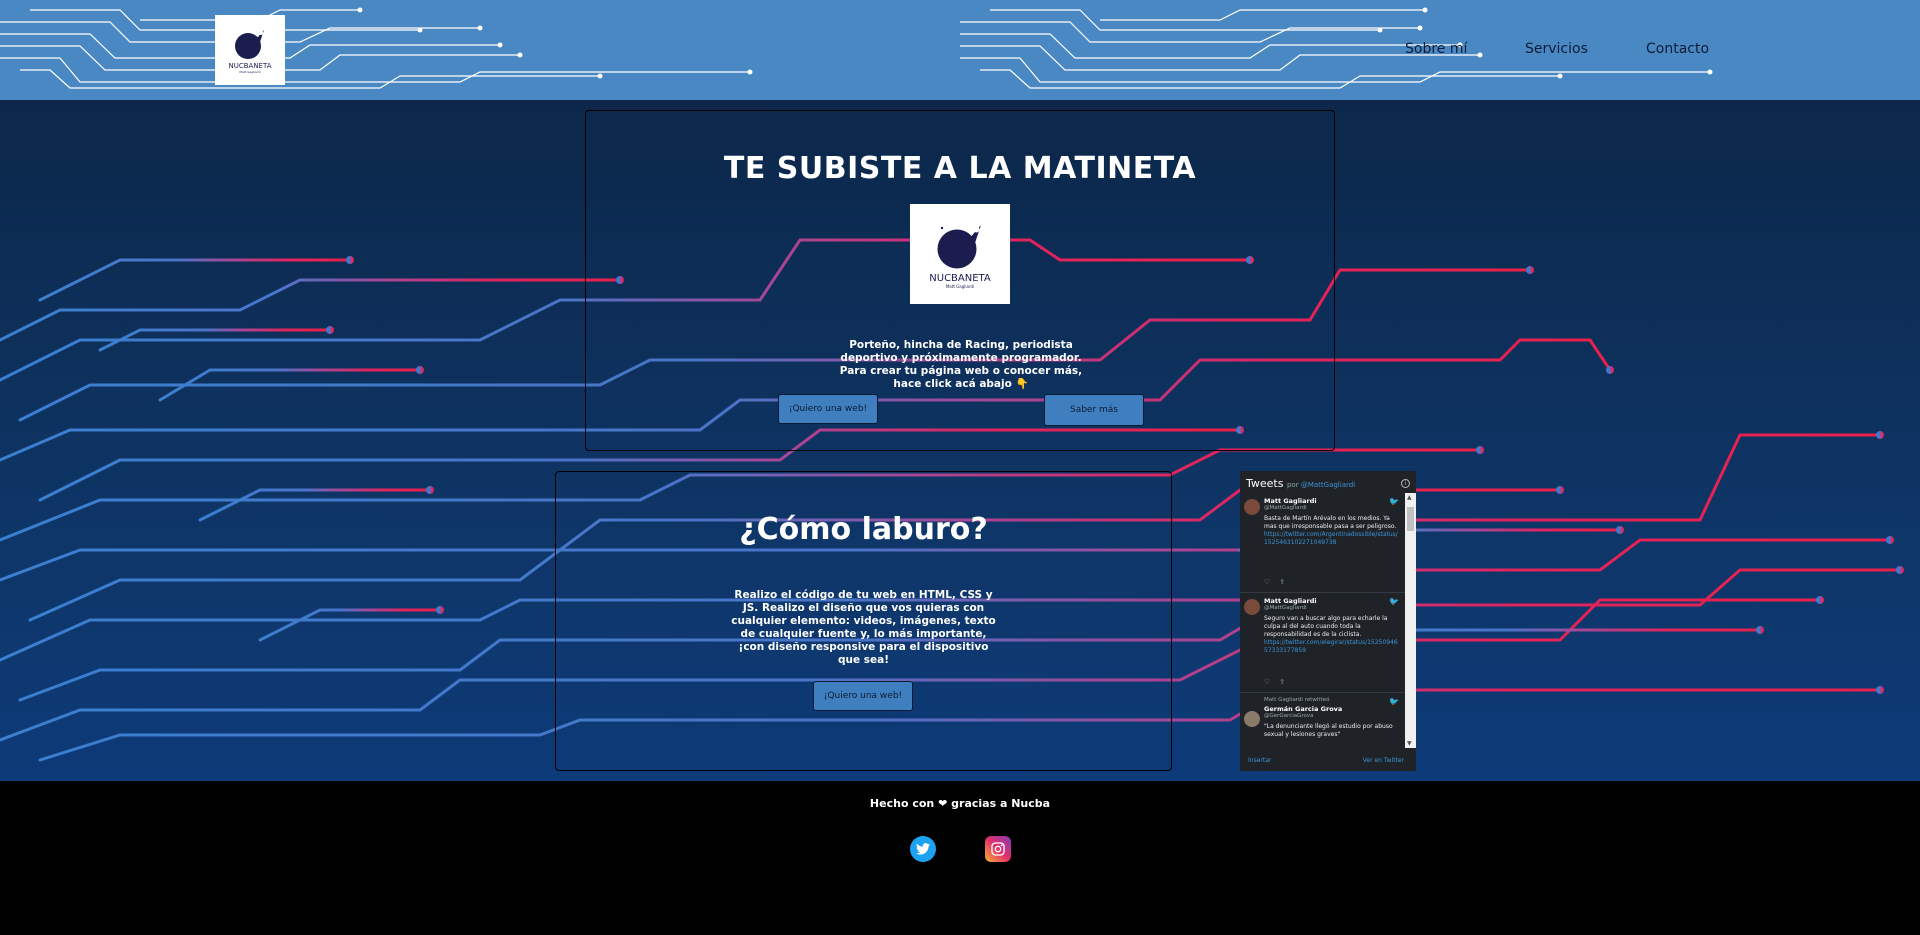 Image resolution: width=1920 pixels, height=935 pixels. Describe the element at coordinates (1405, 483) in the screenshot. I see `info-icon: i` at that location.